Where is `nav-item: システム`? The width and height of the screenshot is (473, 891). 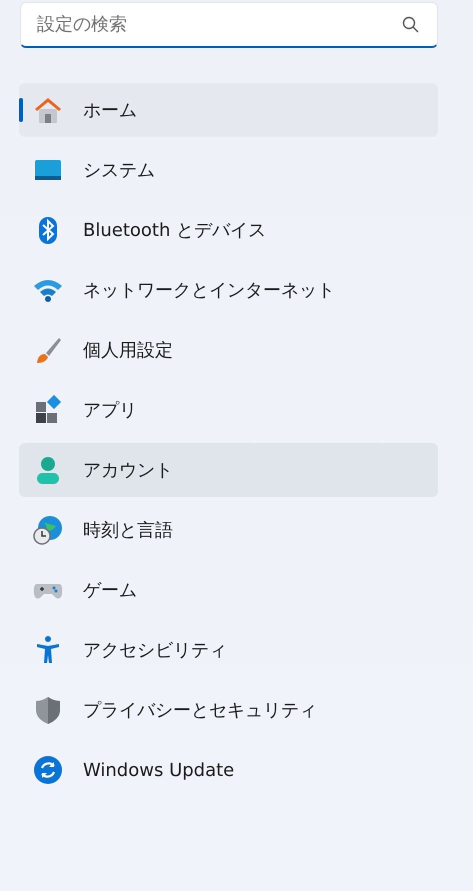
nav-item: システム is located at coordinates (228, 170).